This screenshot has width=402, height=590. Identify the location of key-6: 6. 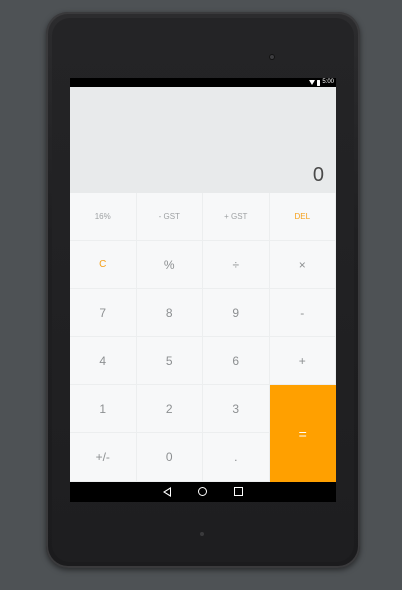
(236, 361).